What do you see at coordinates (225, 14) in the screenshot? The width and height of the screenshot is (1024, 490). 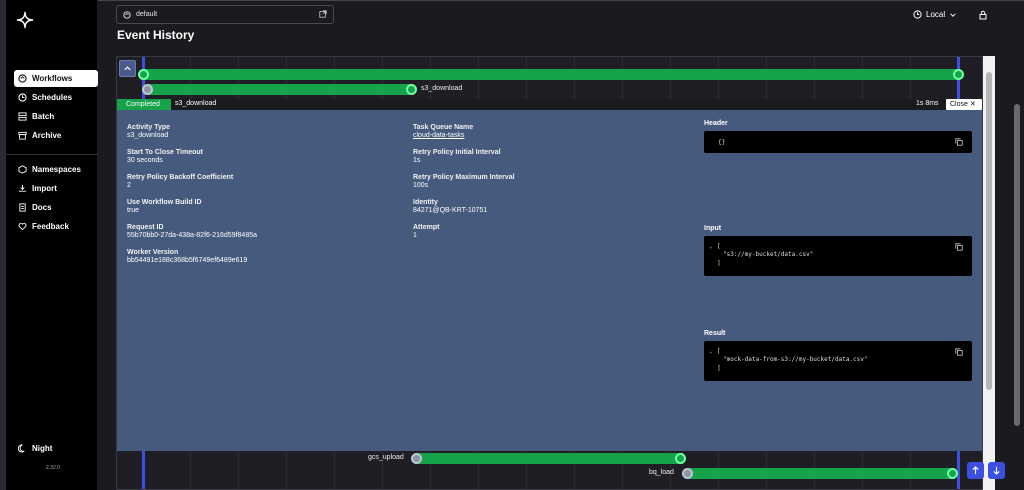 I see `namespace-select: default` at bounding box center [225, 14].